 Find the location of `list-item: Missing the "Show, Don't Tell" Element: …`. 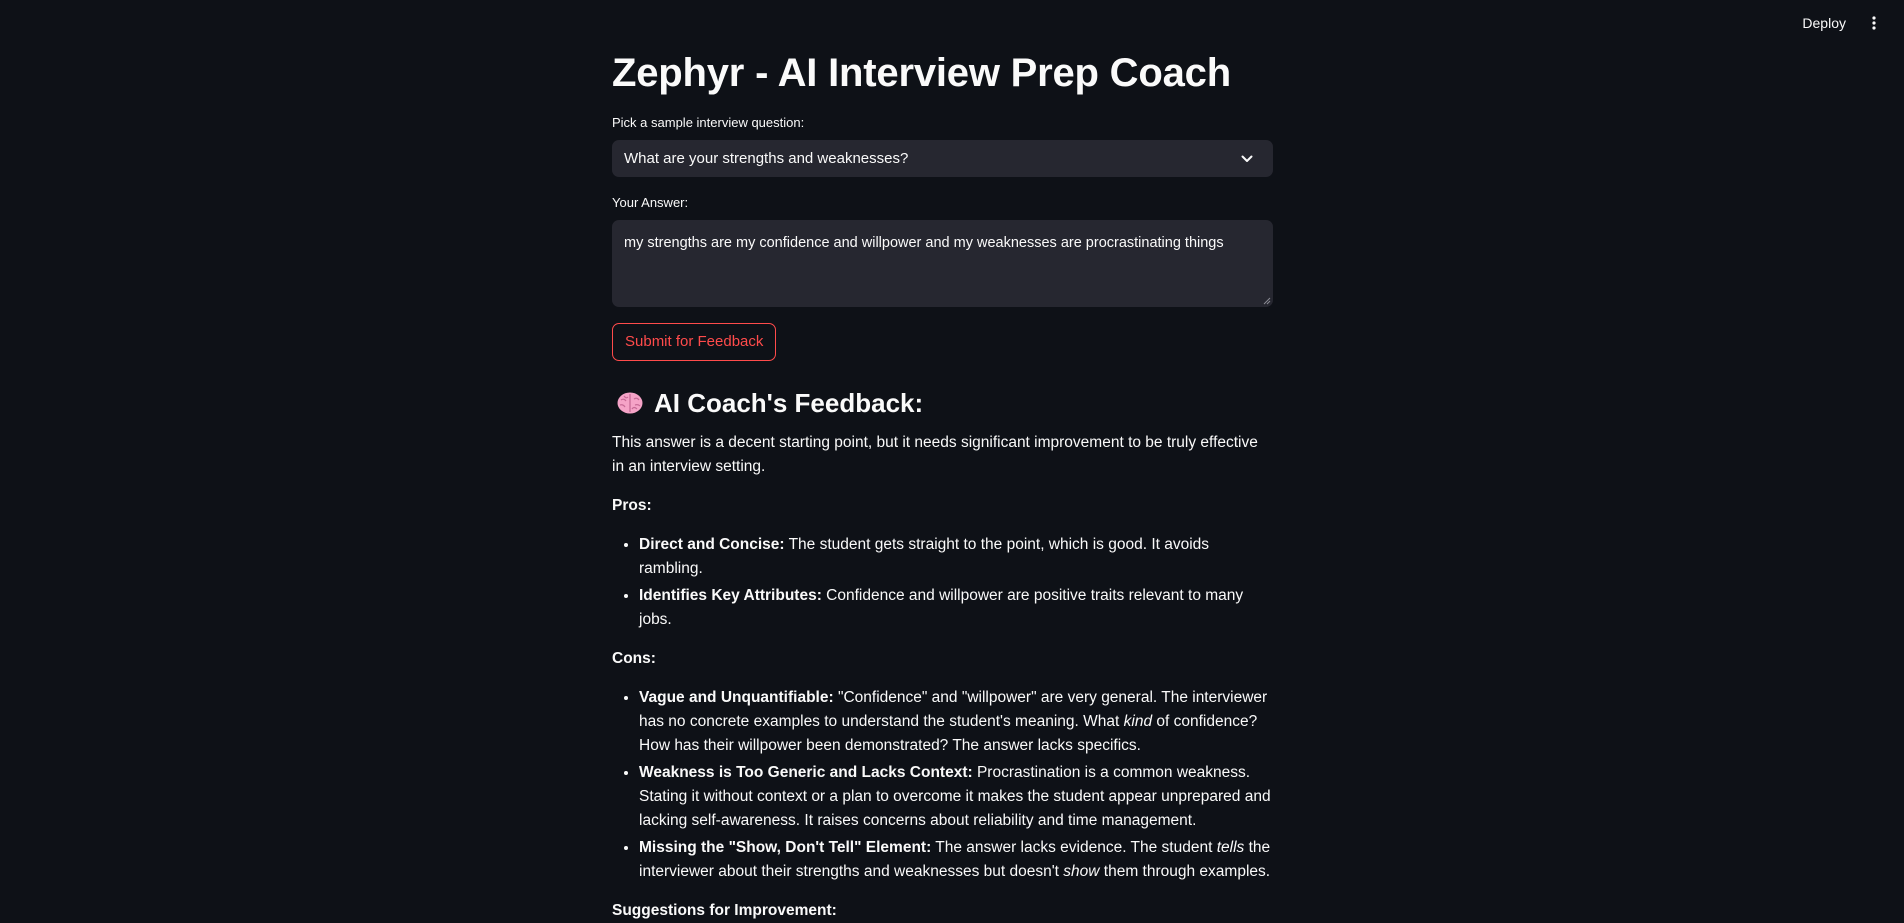

list-item: Missing the "Show, Don't Tell" Element: … is located at coordinates (956, 860).